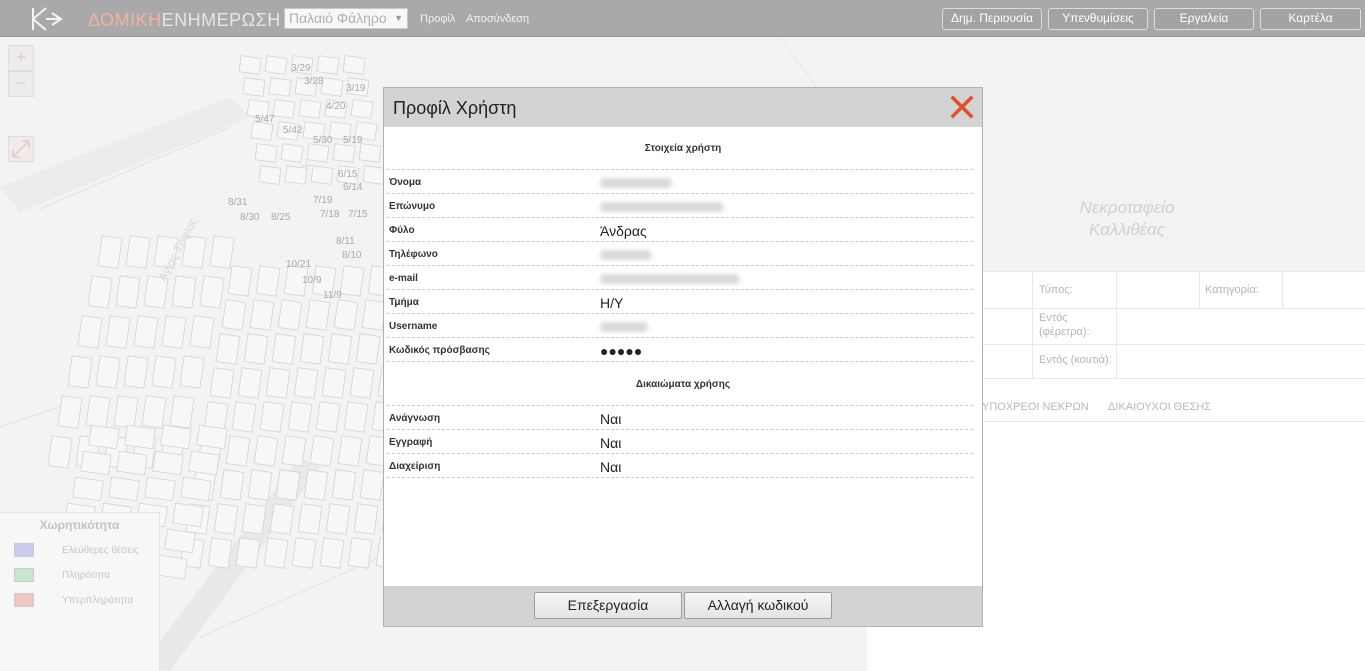  Describe the element at coordinates (758, 605) in the screenshot. I see `change-password-button: Αλλαγή κωδικού` at that location.